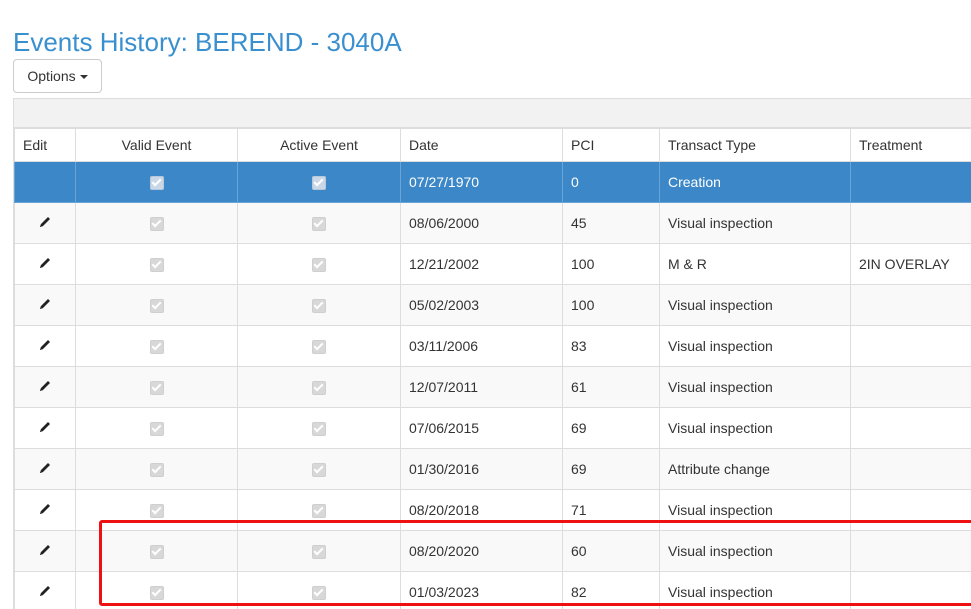  Describe the element at coordinates (910, 145) in the screenshot. I see `column-header-treatment: Treatment` at that location.